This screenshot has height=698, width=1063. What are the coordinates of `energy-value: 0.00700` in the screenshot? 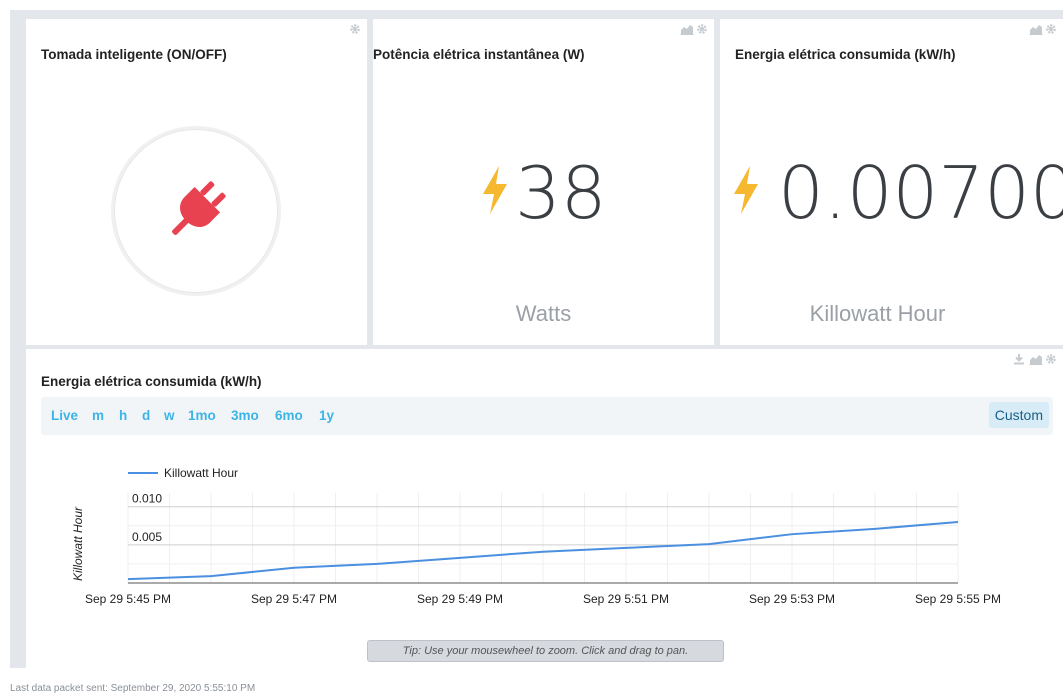 It's located at (920, 193).